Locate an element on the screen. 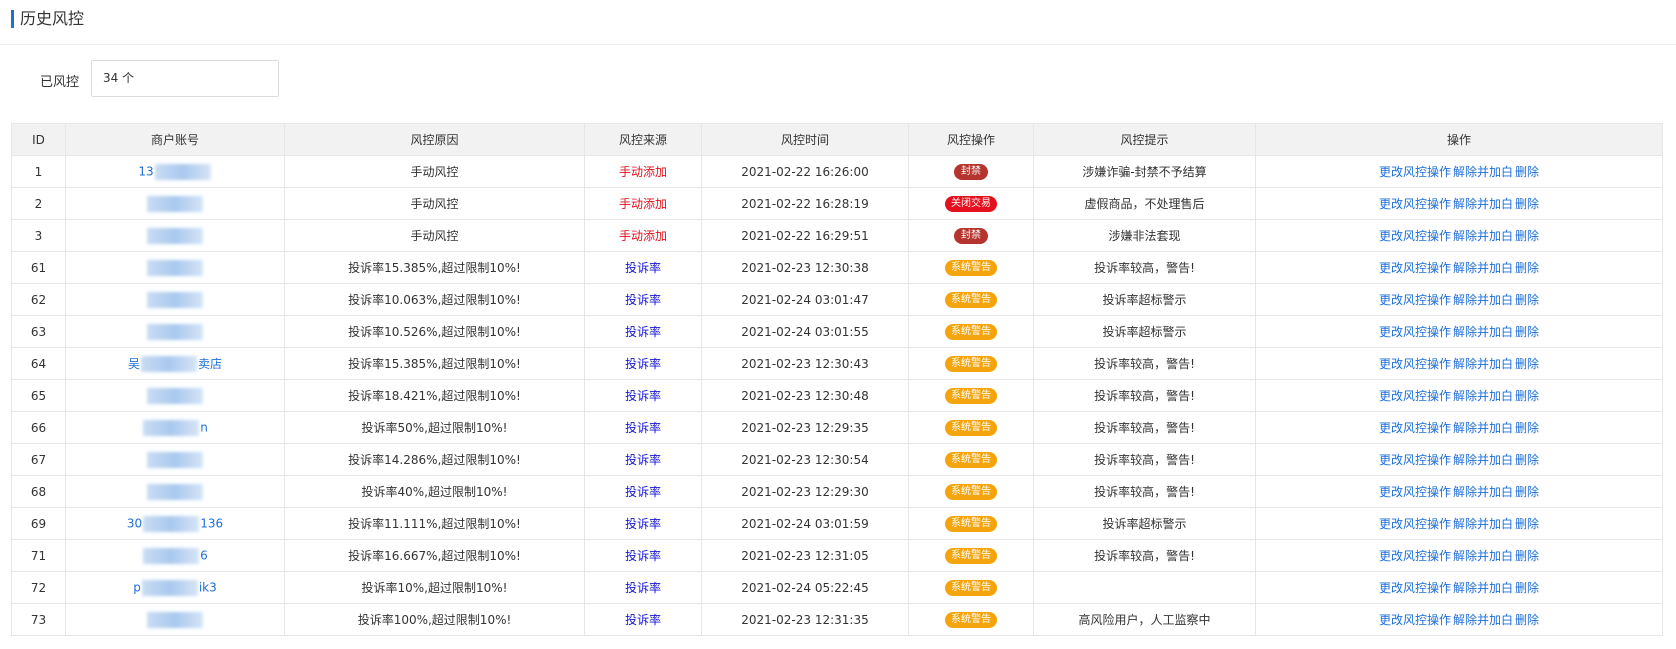 The image size is (1676, 649). col-reason: 风控原因 is located at coordinates (434, 139).